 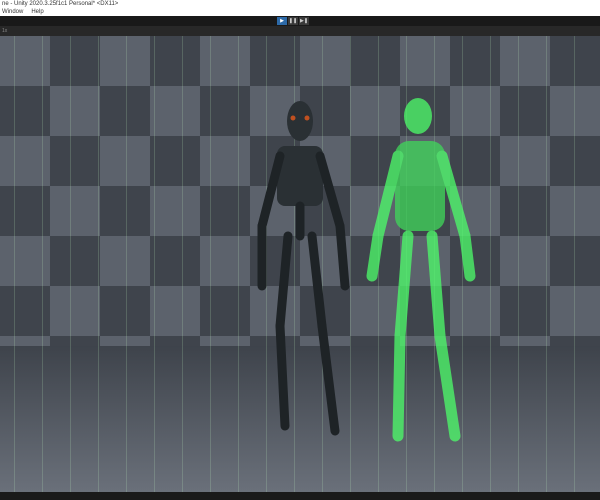 I want to click on pause-button: ❚❚, so click(x=293, y=21).